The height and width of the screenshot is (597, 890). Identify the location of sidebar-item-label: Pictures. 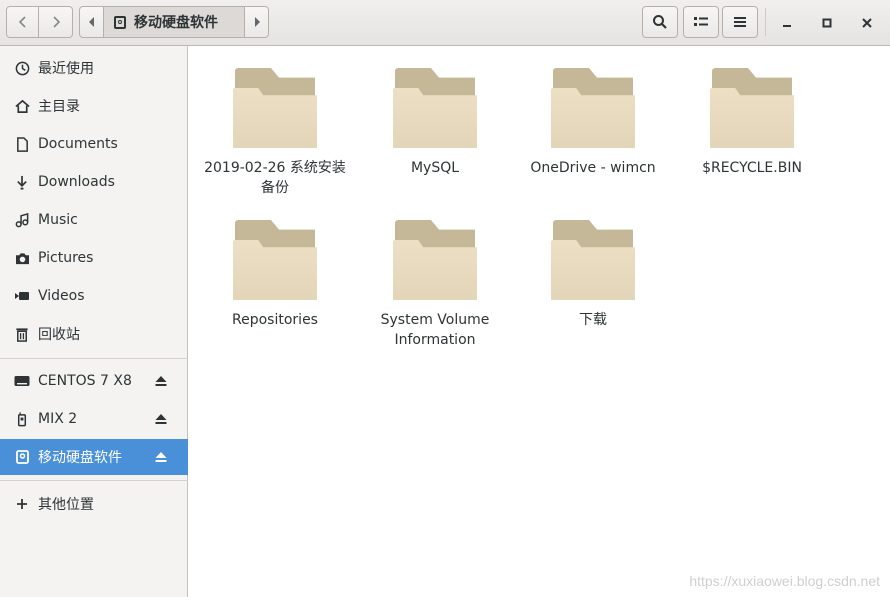
(66, 258).